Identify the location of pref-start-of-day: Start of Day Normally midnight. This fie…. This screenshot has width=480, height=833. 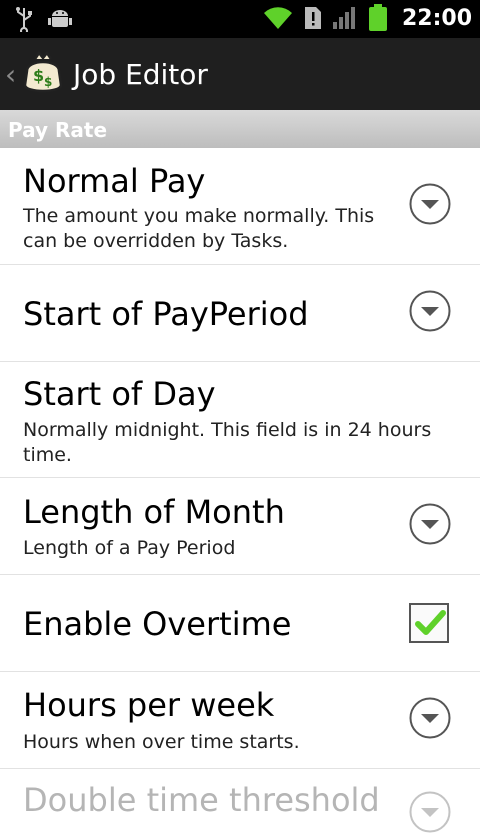
(240, 420).